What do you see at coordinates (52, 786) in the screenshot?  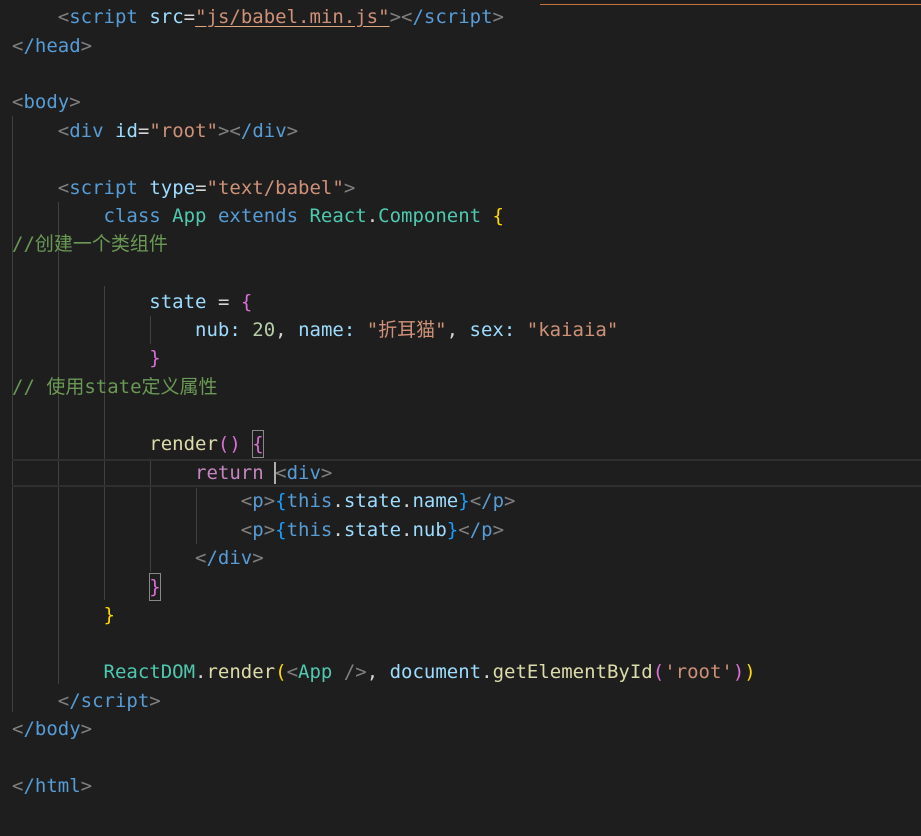 I see `code-line: </html>` at bounding box center [52, 786].